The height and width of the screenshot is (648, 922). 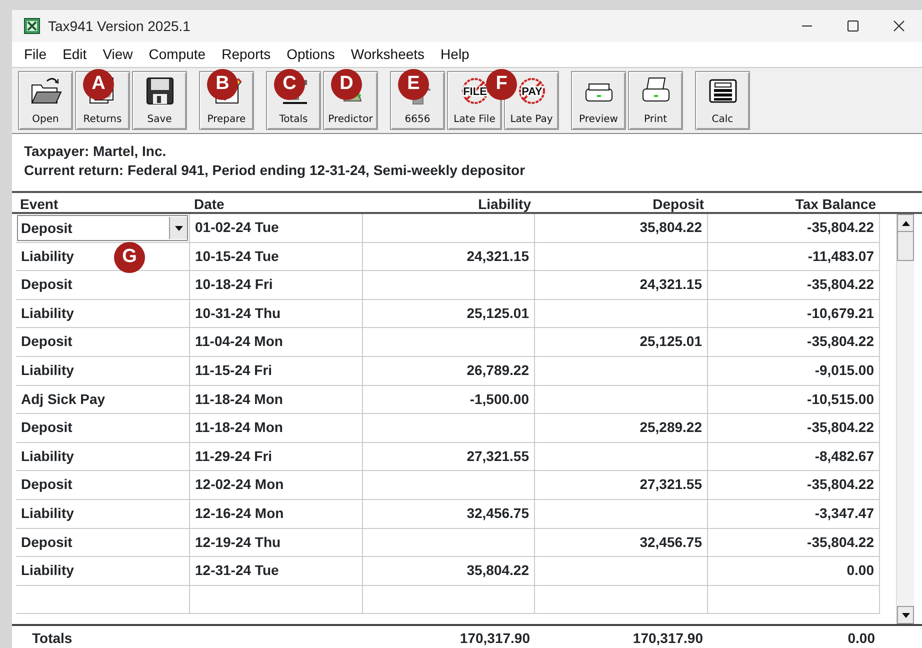 What do you see at coordinates (276, 285) in the screenshot?
I see `table-cell: 10-18-24 Fri` at bounding box center [276, 285].